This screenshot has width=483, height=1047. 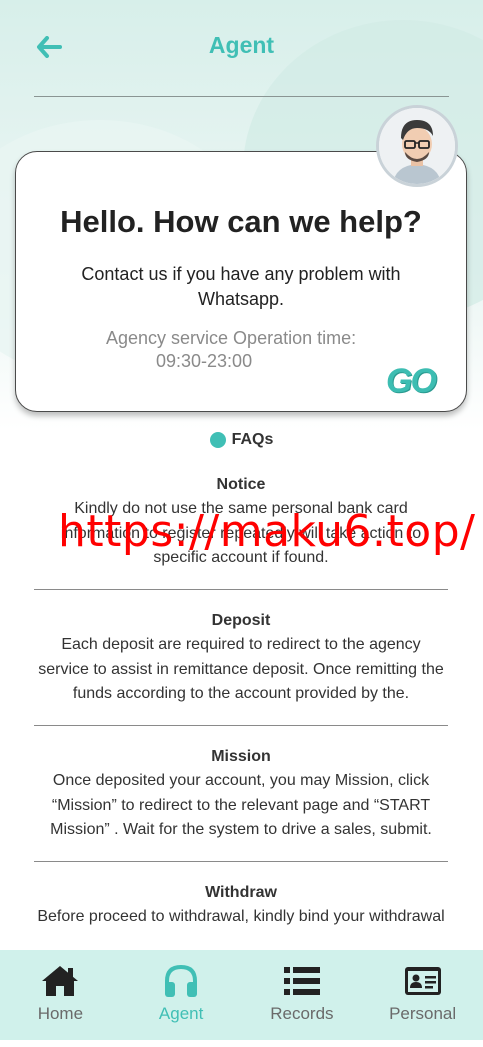 I want to click on card-title: Hello. How can we help?, so click(x=241, y=221).